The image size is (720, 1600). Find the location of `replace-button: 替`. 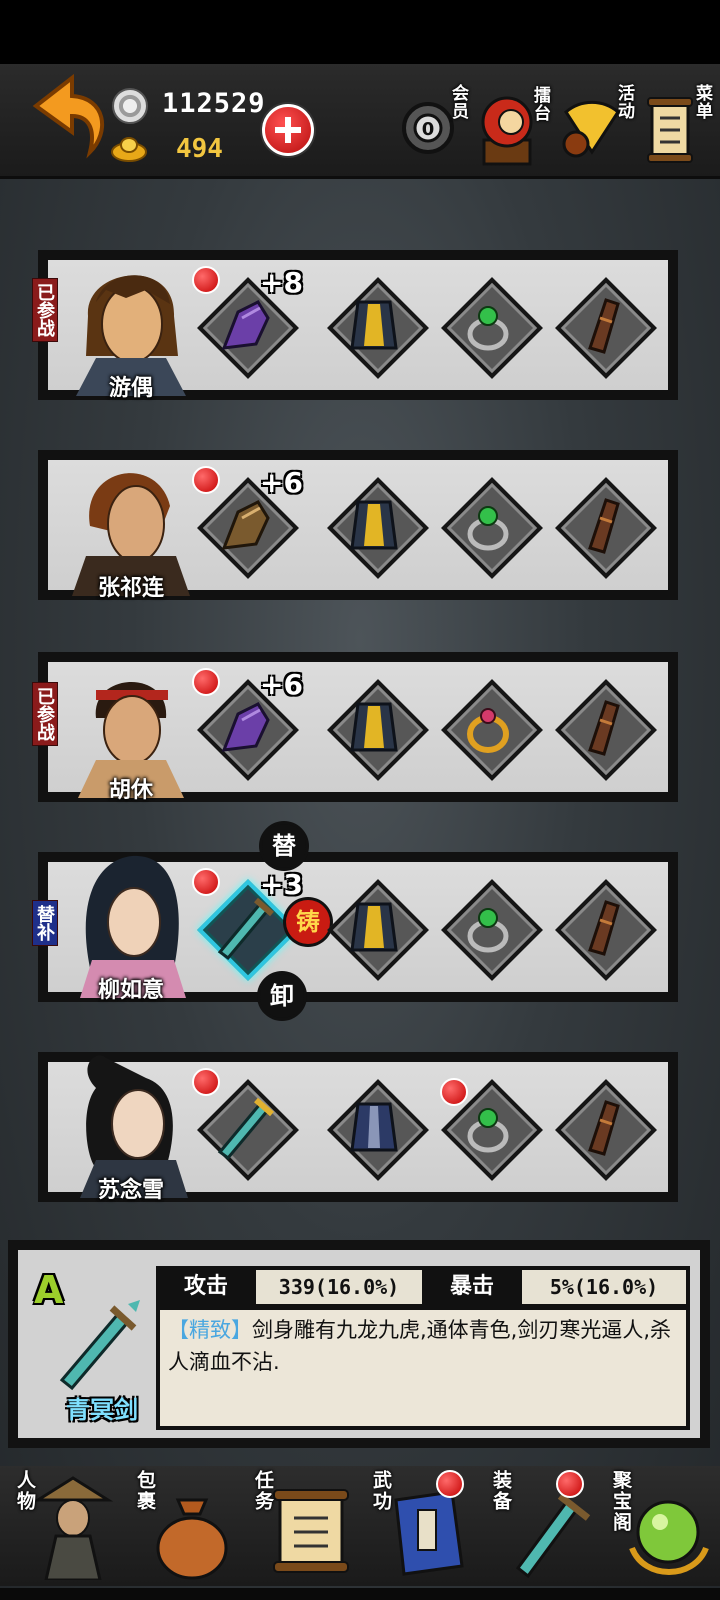

replace-button: 替 is located at coordinates (284, 846).